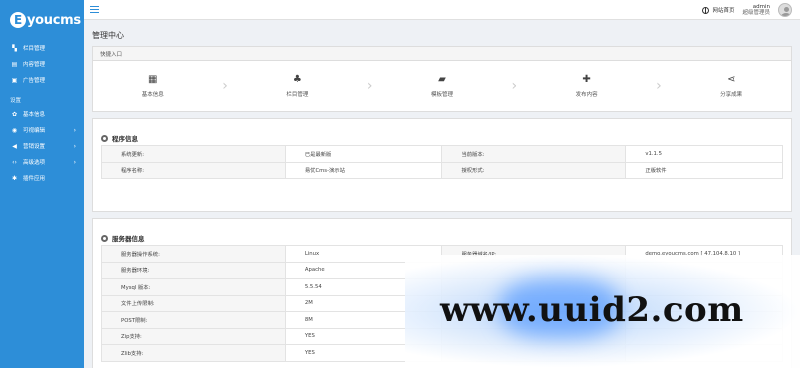 The image size is (800, 368). What do you see at coordinates (34, 65) in the screenshot?
I see `sidebar-item-label: 内容管理` at bounding box center [34, 65].